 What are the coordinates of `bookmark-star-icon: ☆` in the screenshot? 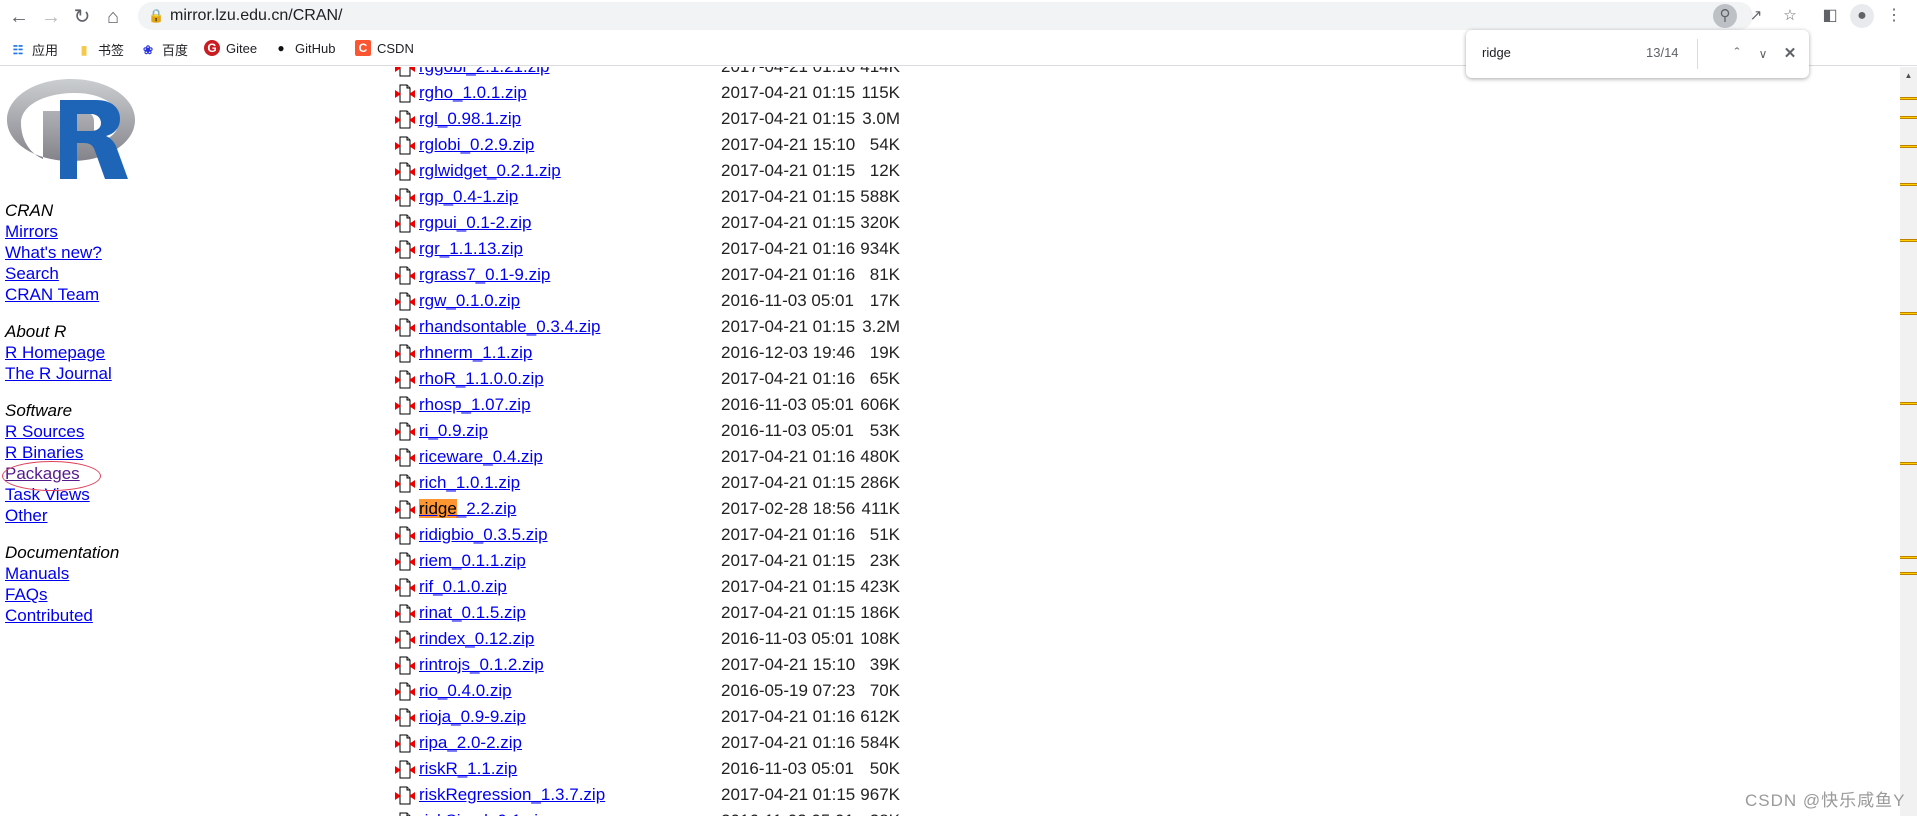 It's located at (1790, 16).